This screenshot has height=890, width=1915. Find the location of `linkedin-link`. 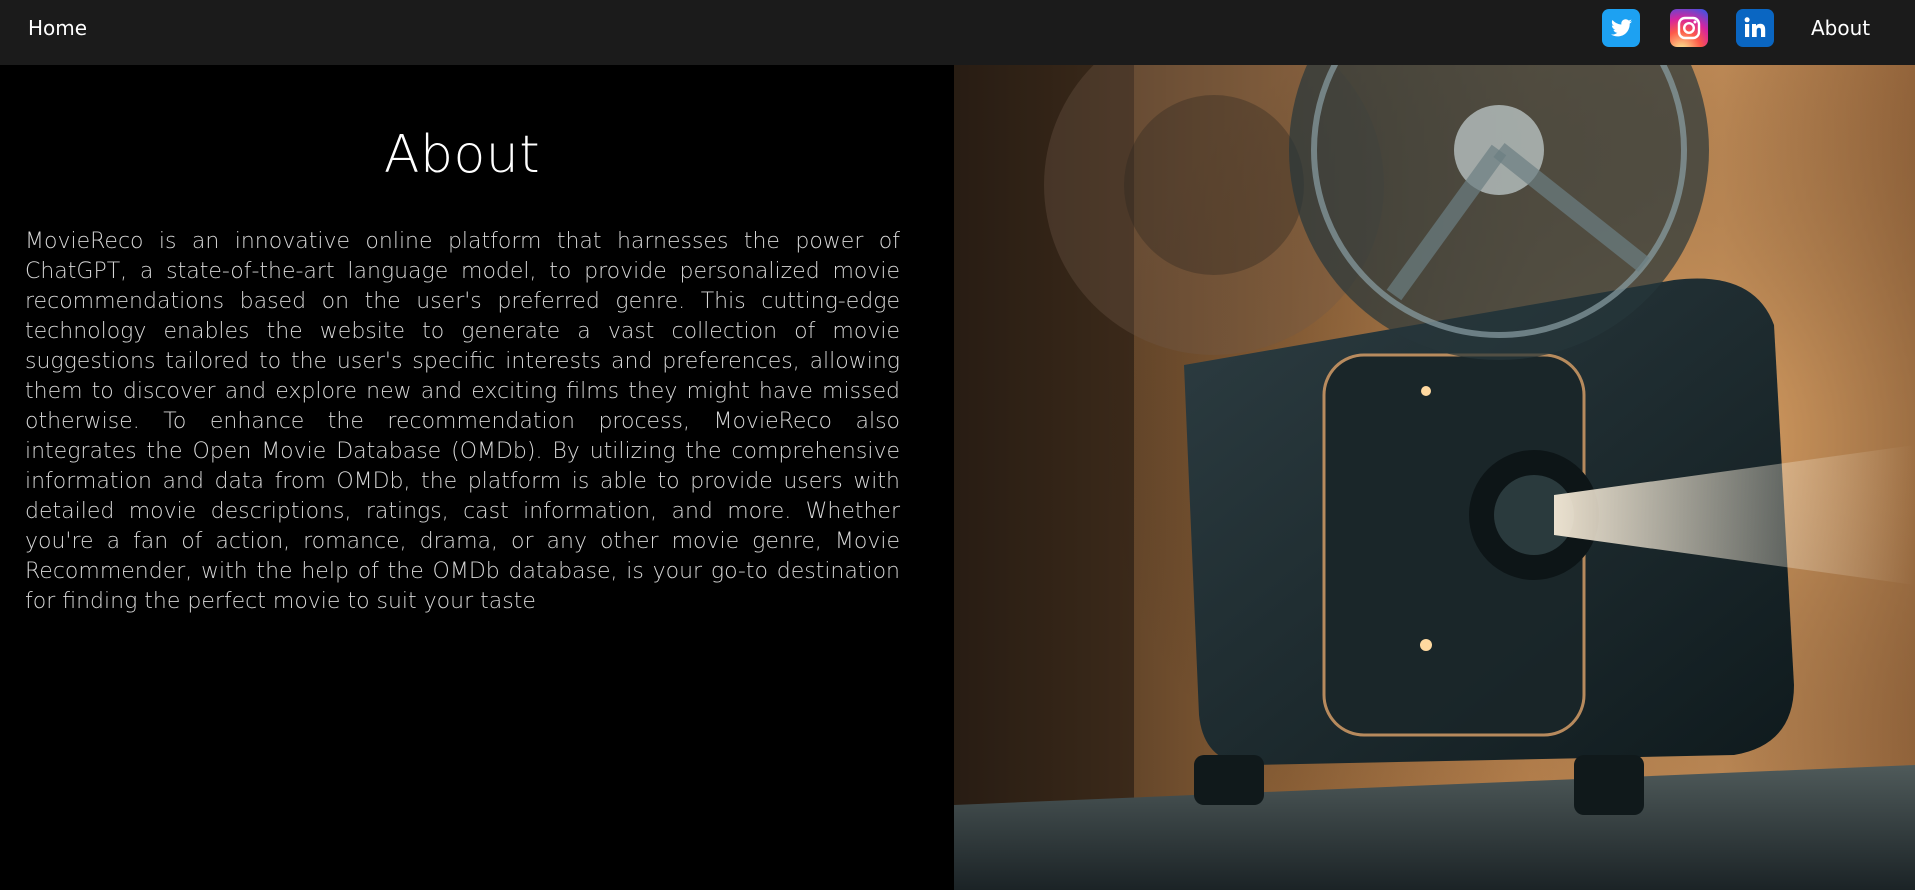

linkedin-link is located at coordinates (1755, 28).